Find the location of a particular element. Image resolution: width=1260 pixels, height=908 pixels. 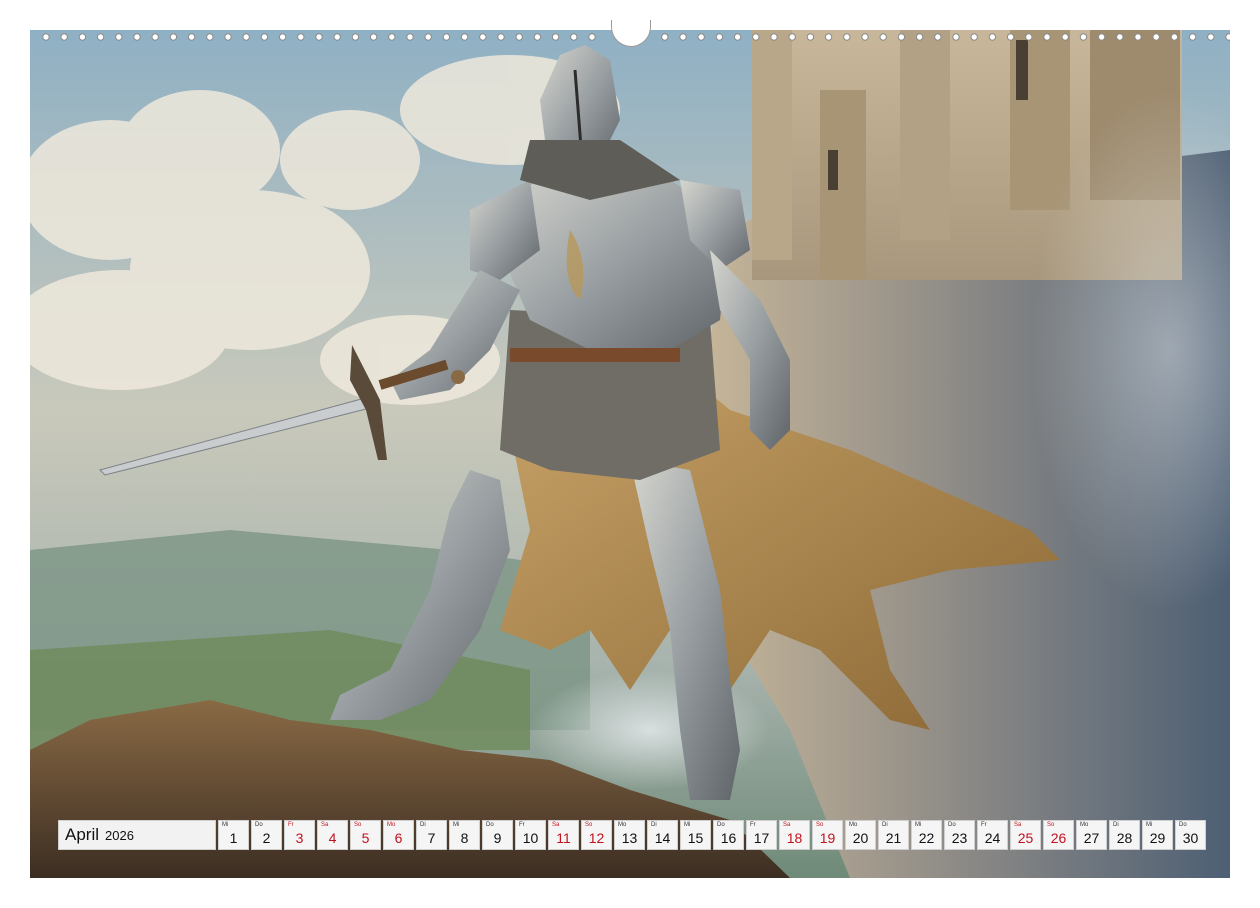

day-cell: Di 7 is located at coordinates (431, 835).